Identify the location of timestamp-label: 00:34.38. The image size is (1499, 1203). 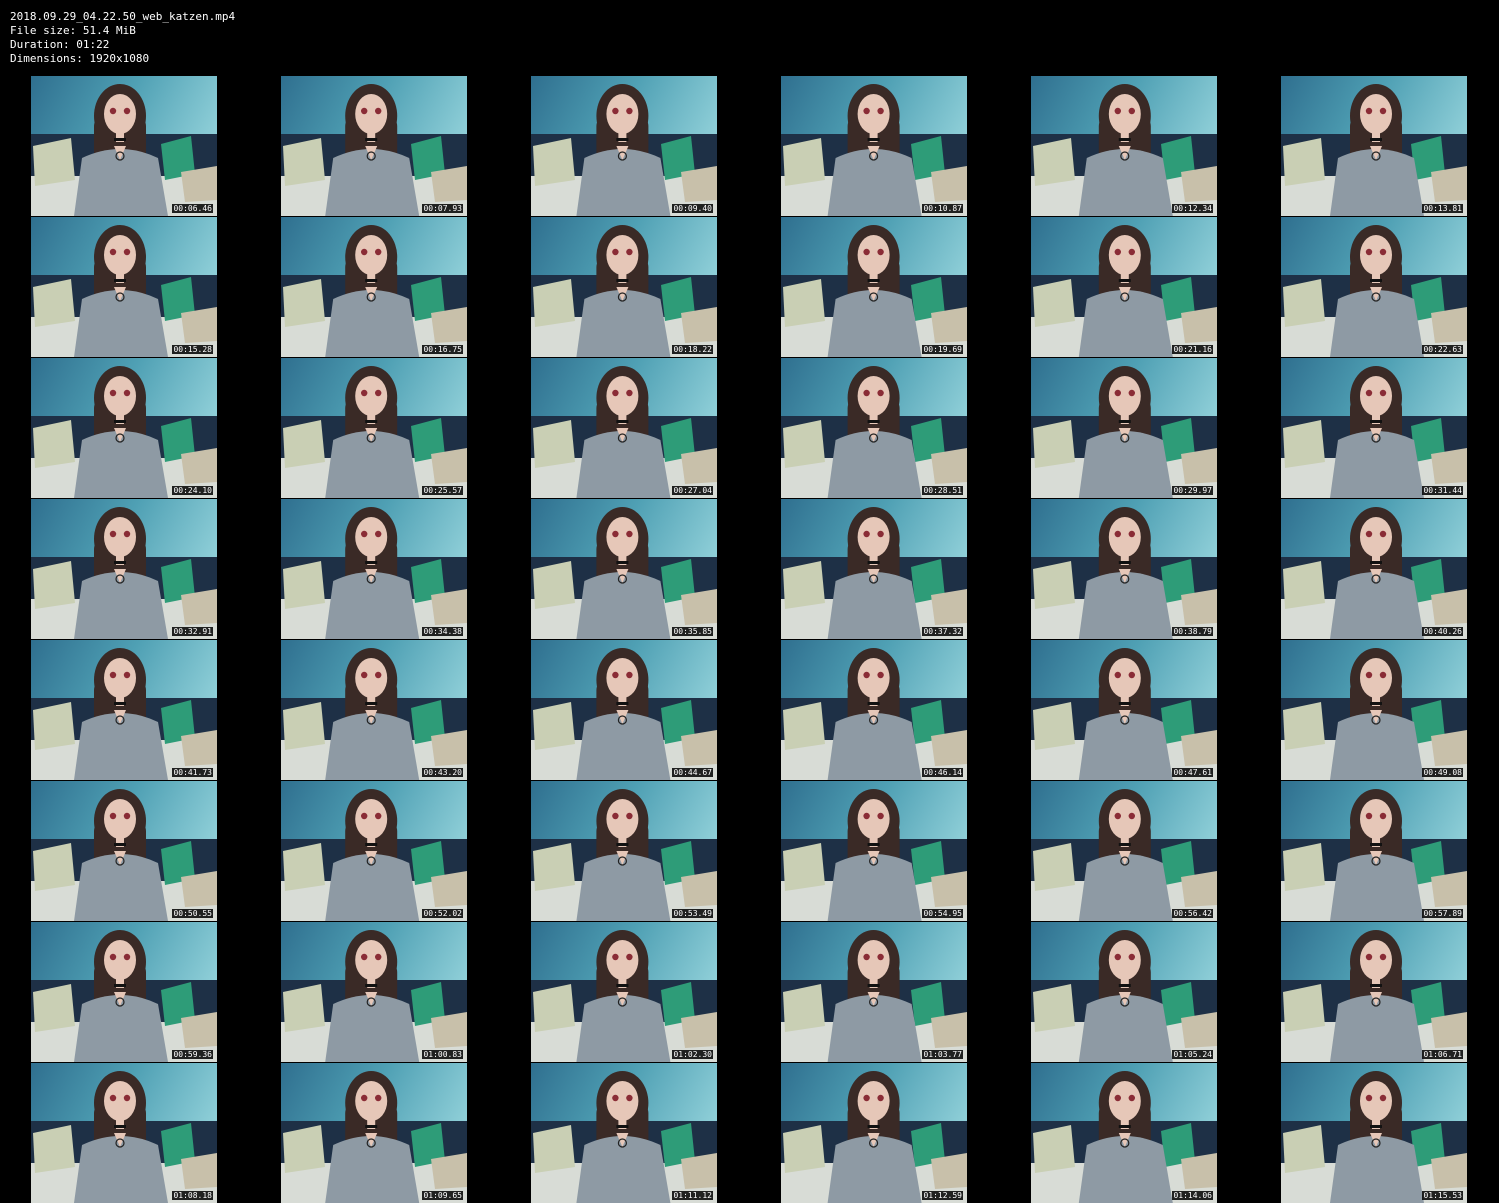
(442, 631).